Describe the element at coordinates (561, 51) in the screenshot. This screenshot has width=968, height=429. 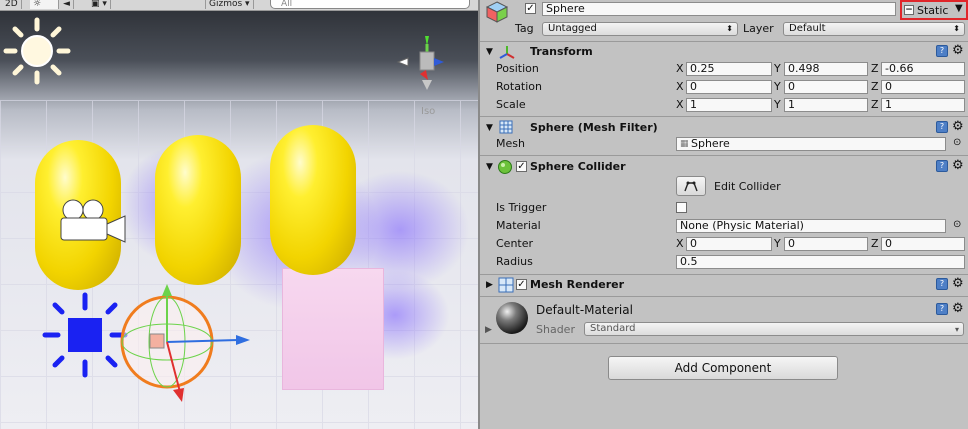
I see `transform-title: Transform` at that location.